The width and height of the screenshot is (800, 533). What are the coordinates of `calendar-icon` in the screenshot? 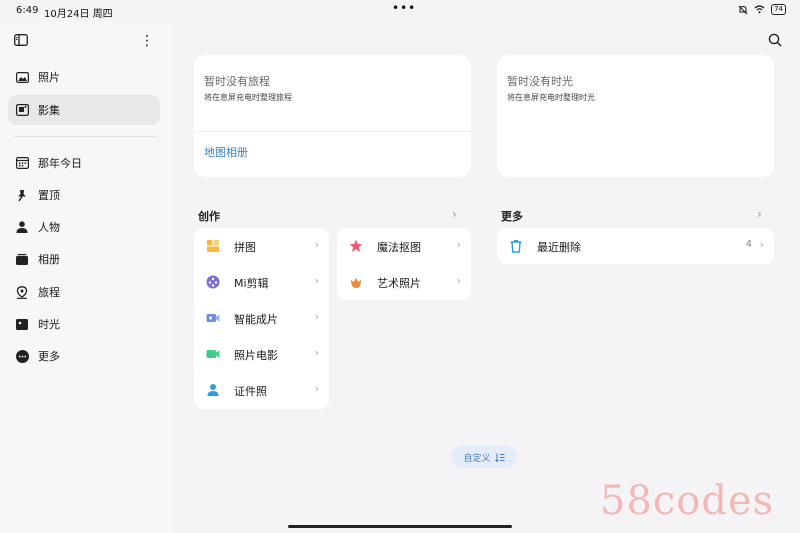 It's located at (22, 163).